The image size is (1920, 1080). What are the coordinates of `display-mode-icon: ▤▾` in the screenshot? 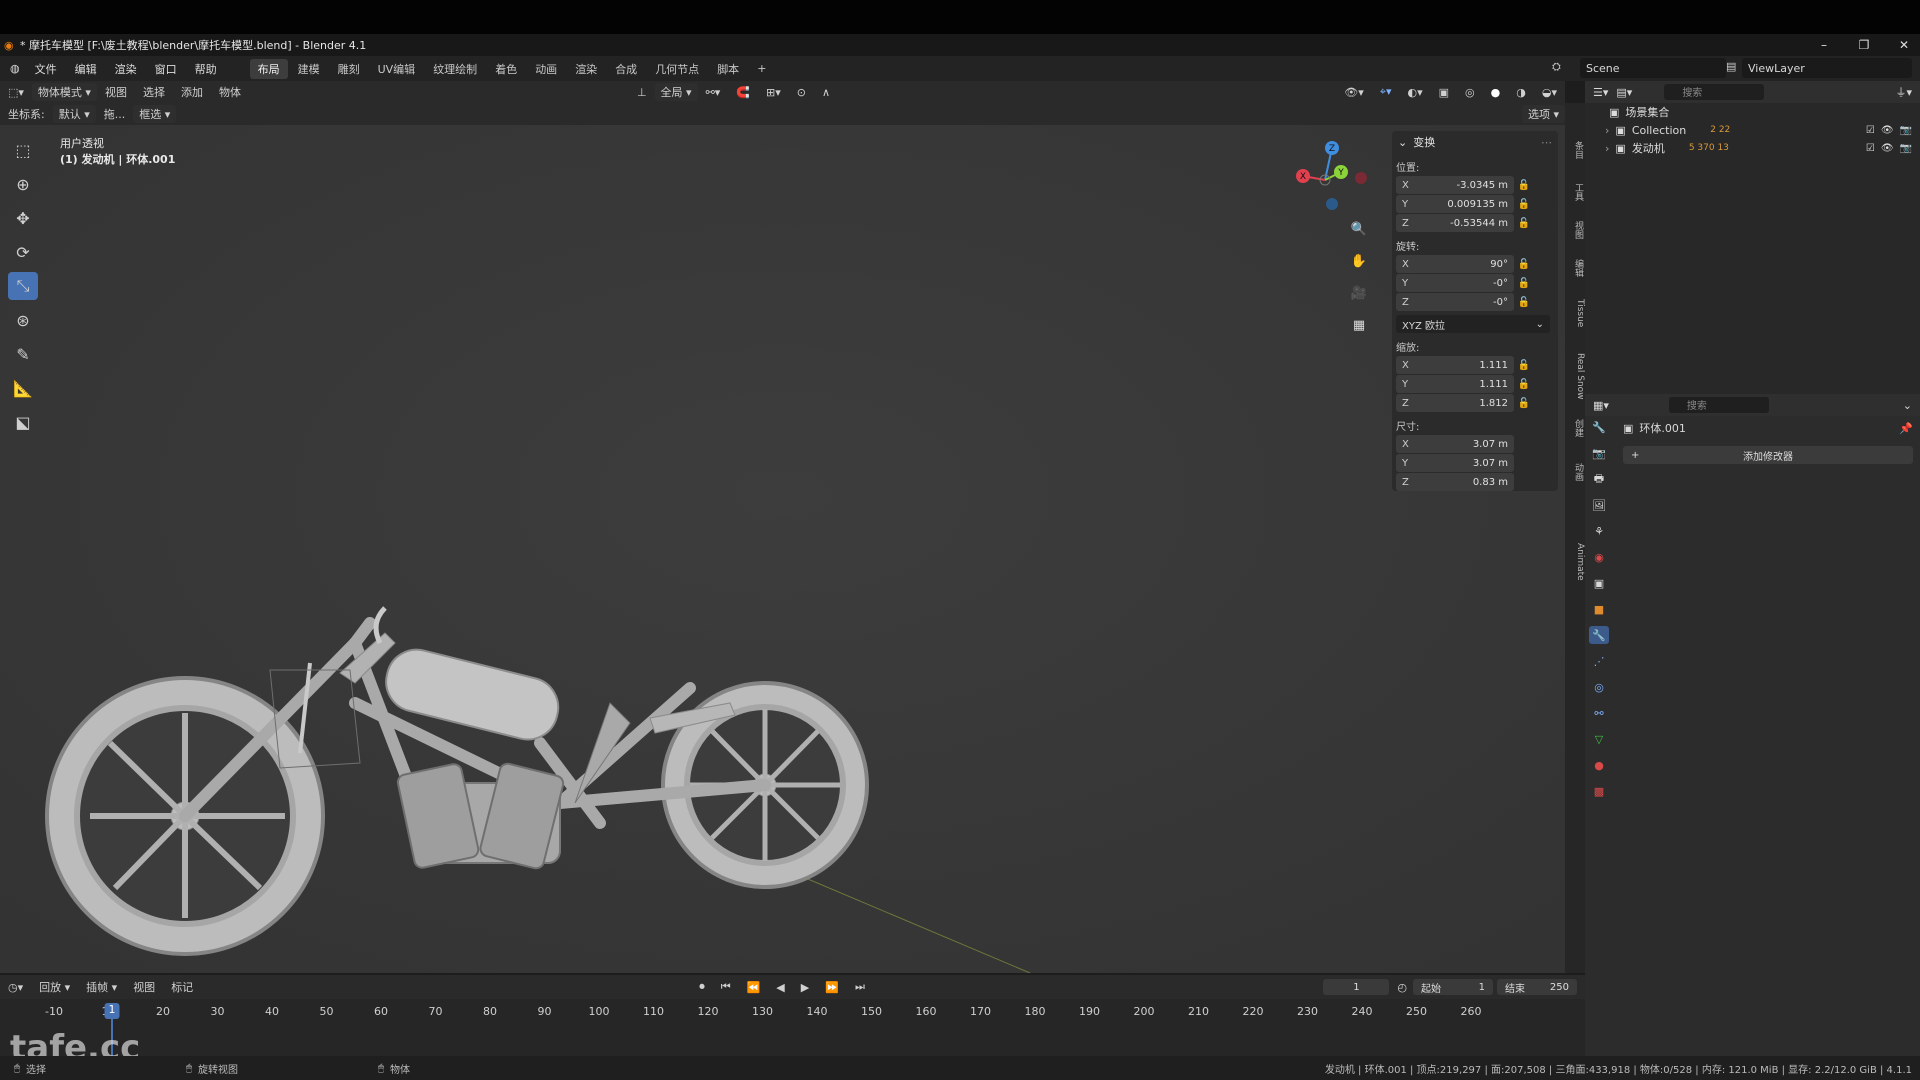 It's located at (1624, 92).